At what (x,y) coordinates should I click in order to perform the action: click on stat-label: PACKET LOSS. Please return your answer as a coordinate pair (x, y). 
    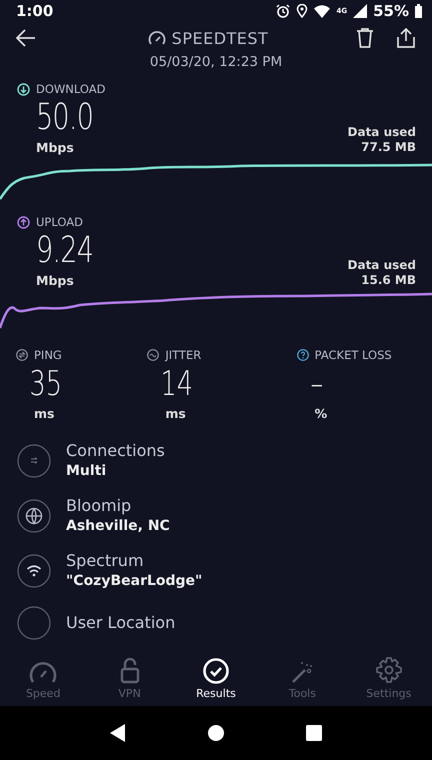
    Looking at the image, I should click on (353, 355).